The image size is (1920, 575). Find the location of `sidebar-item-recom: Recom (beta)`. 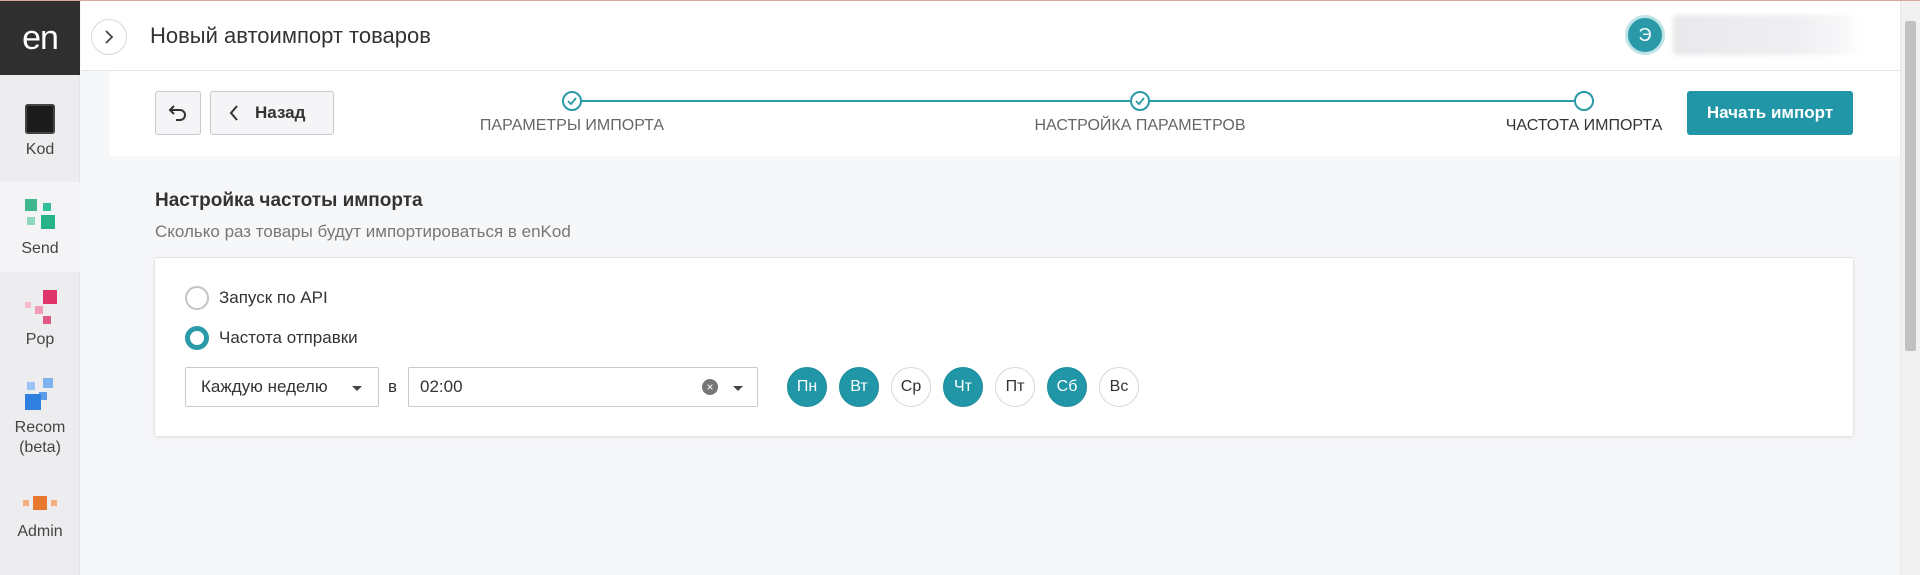

sidebar-item-recom: Recom (beta) is located at coordinates (40, 418).